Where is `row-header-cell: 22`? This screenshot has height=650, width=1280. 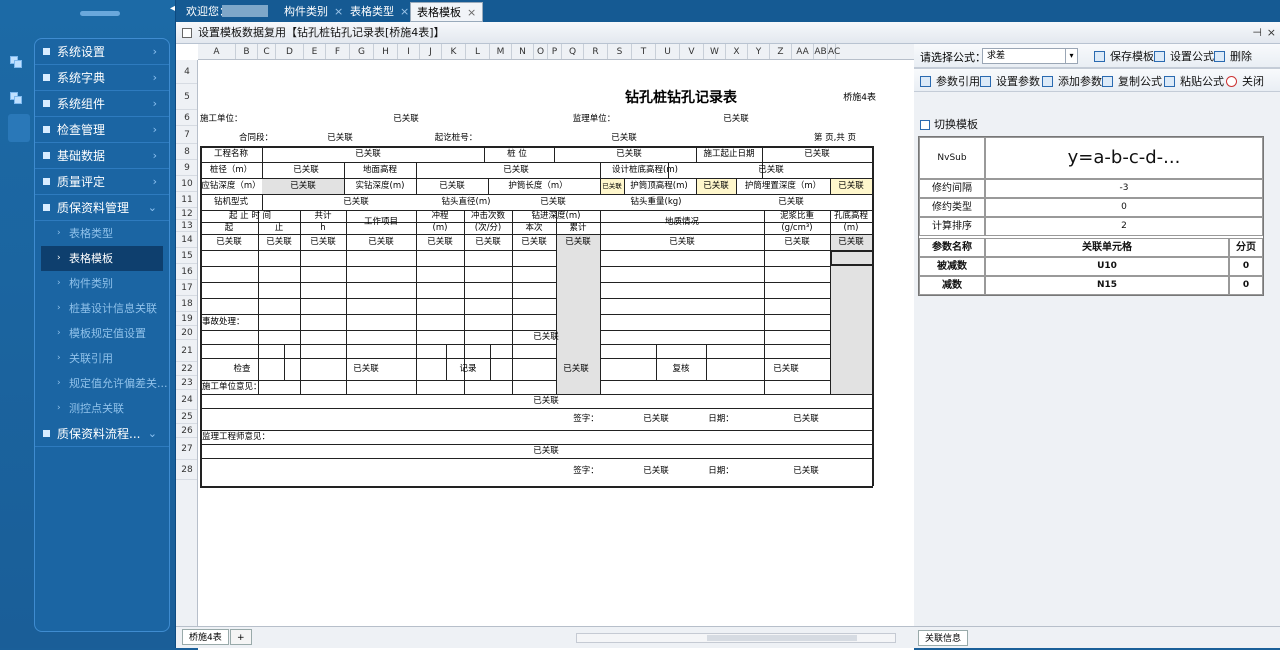
row-header-cell: 22 is located at coordinates (186, 369).